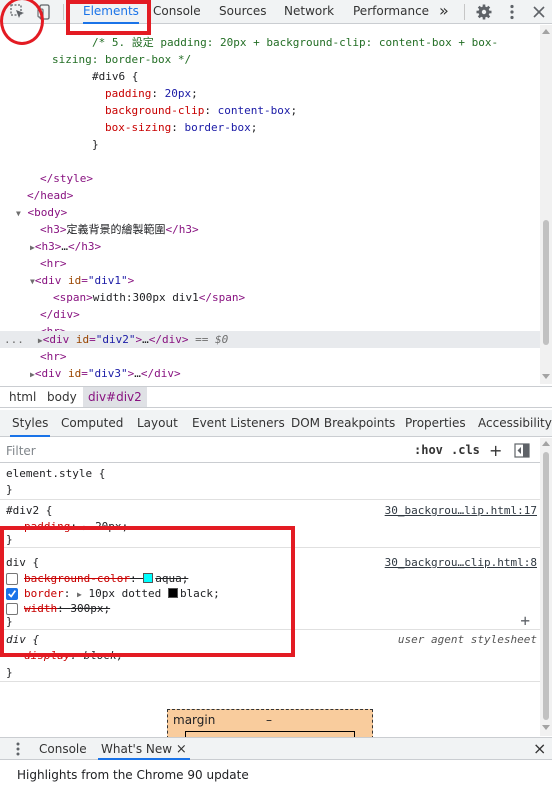  Describe the element at coordinates (217, 127) in the screenshot. I see `css-value: border-box` at that location.